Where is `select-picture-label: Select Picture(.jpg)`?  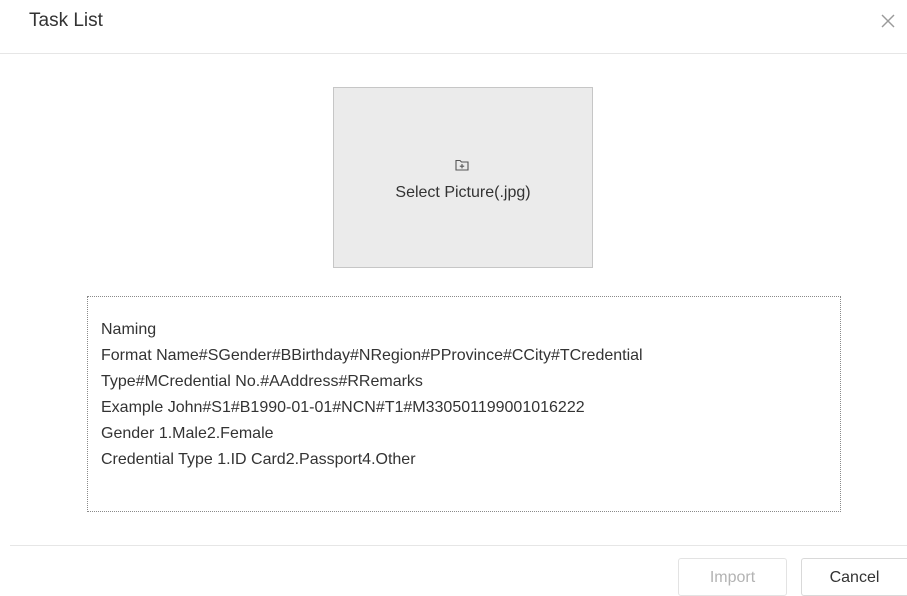
select-picture-label: Select Picture(.jpg) is located at coordinates (463, 192).